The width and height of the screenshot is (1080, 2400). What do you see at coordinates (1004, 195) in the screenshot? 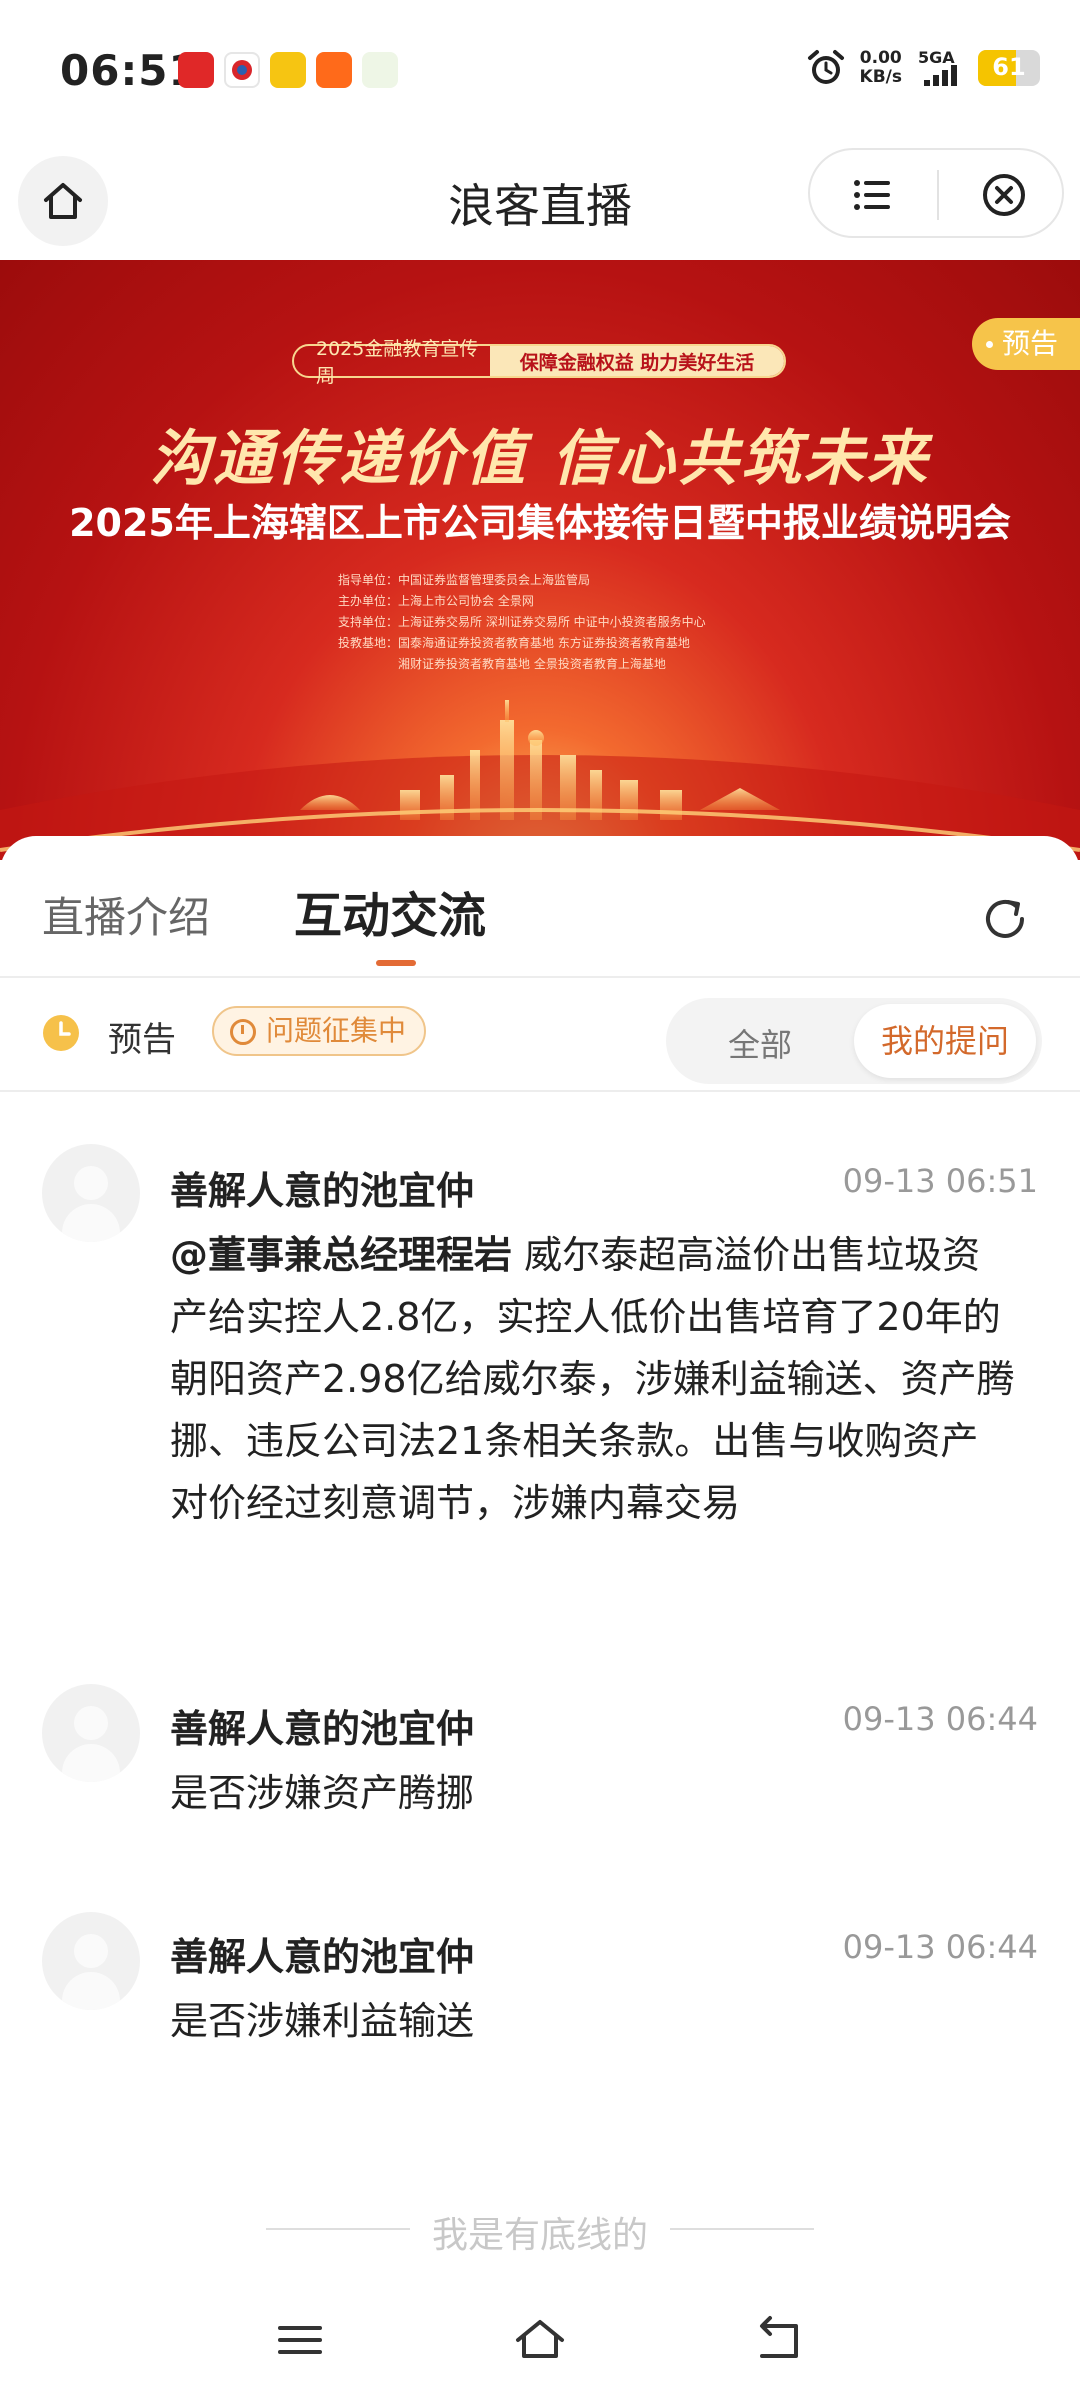
I see `close-circle-icon` at bounding box center [1004, 195].